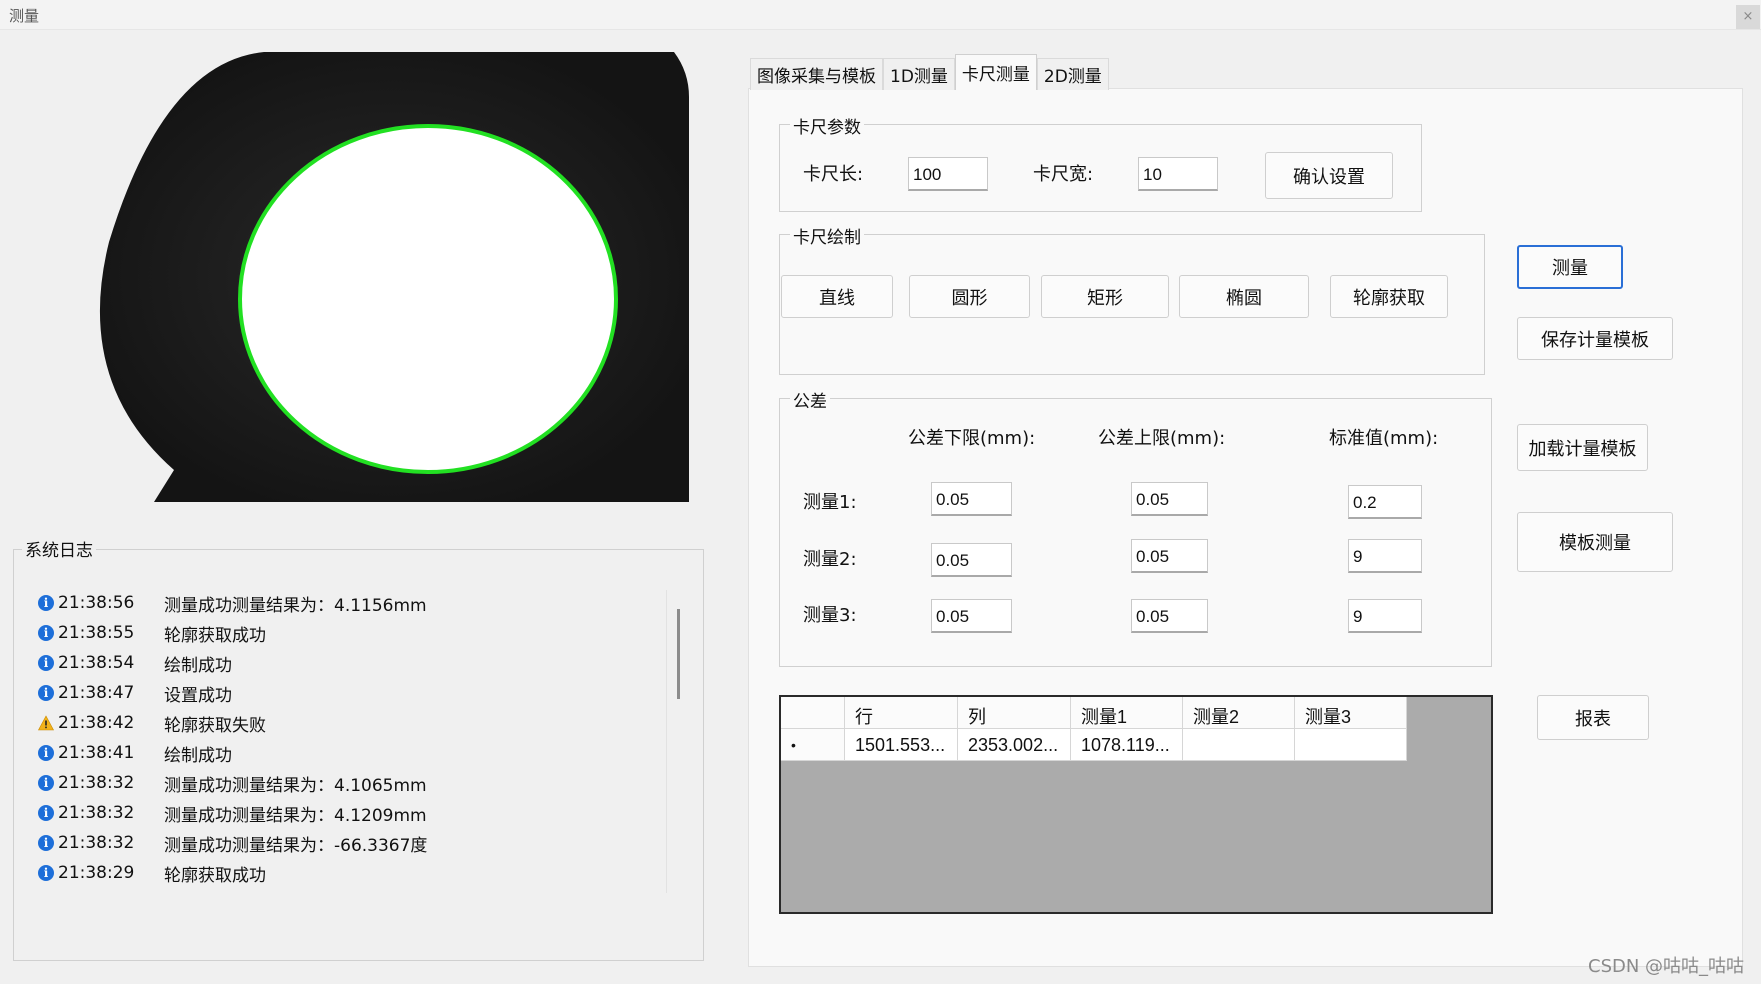 The height and width of the screenshot is (984, 1761). I want to click on log-time: 21:38:47, so click(96, 693).